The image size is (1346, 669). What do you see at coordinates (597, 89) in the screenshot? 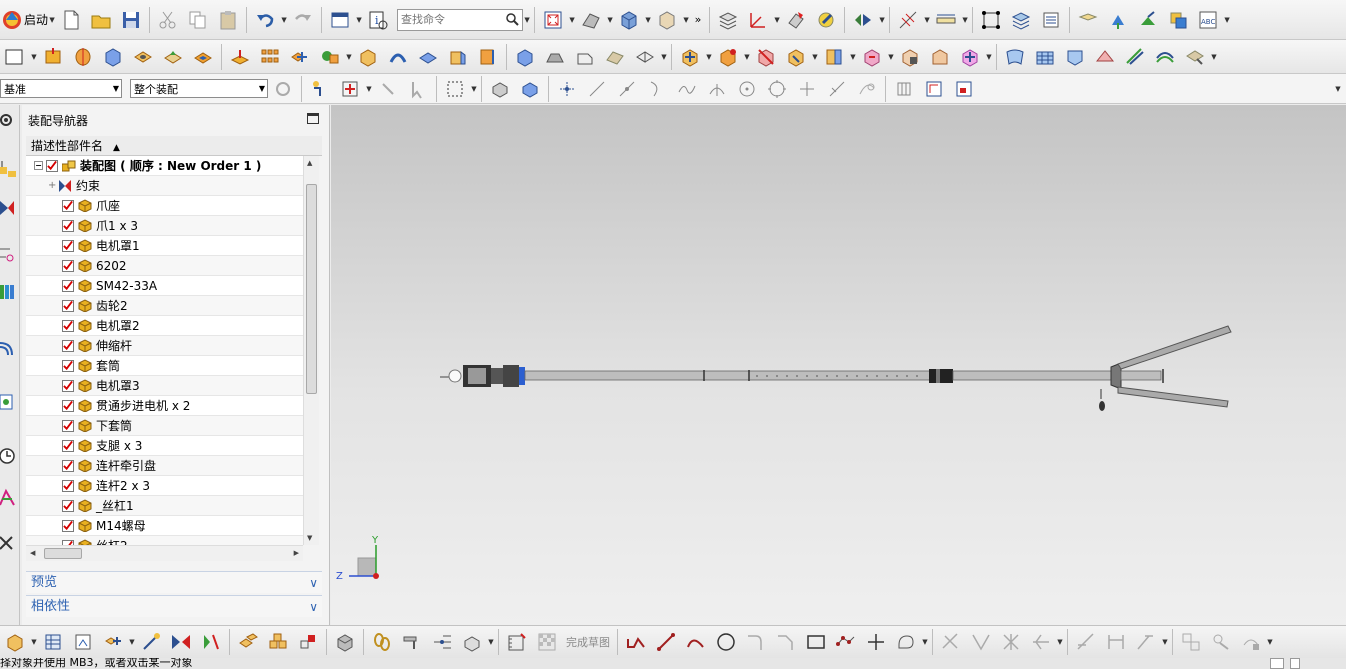
I see `snap-line-icon` at bounding box center [597, 89].